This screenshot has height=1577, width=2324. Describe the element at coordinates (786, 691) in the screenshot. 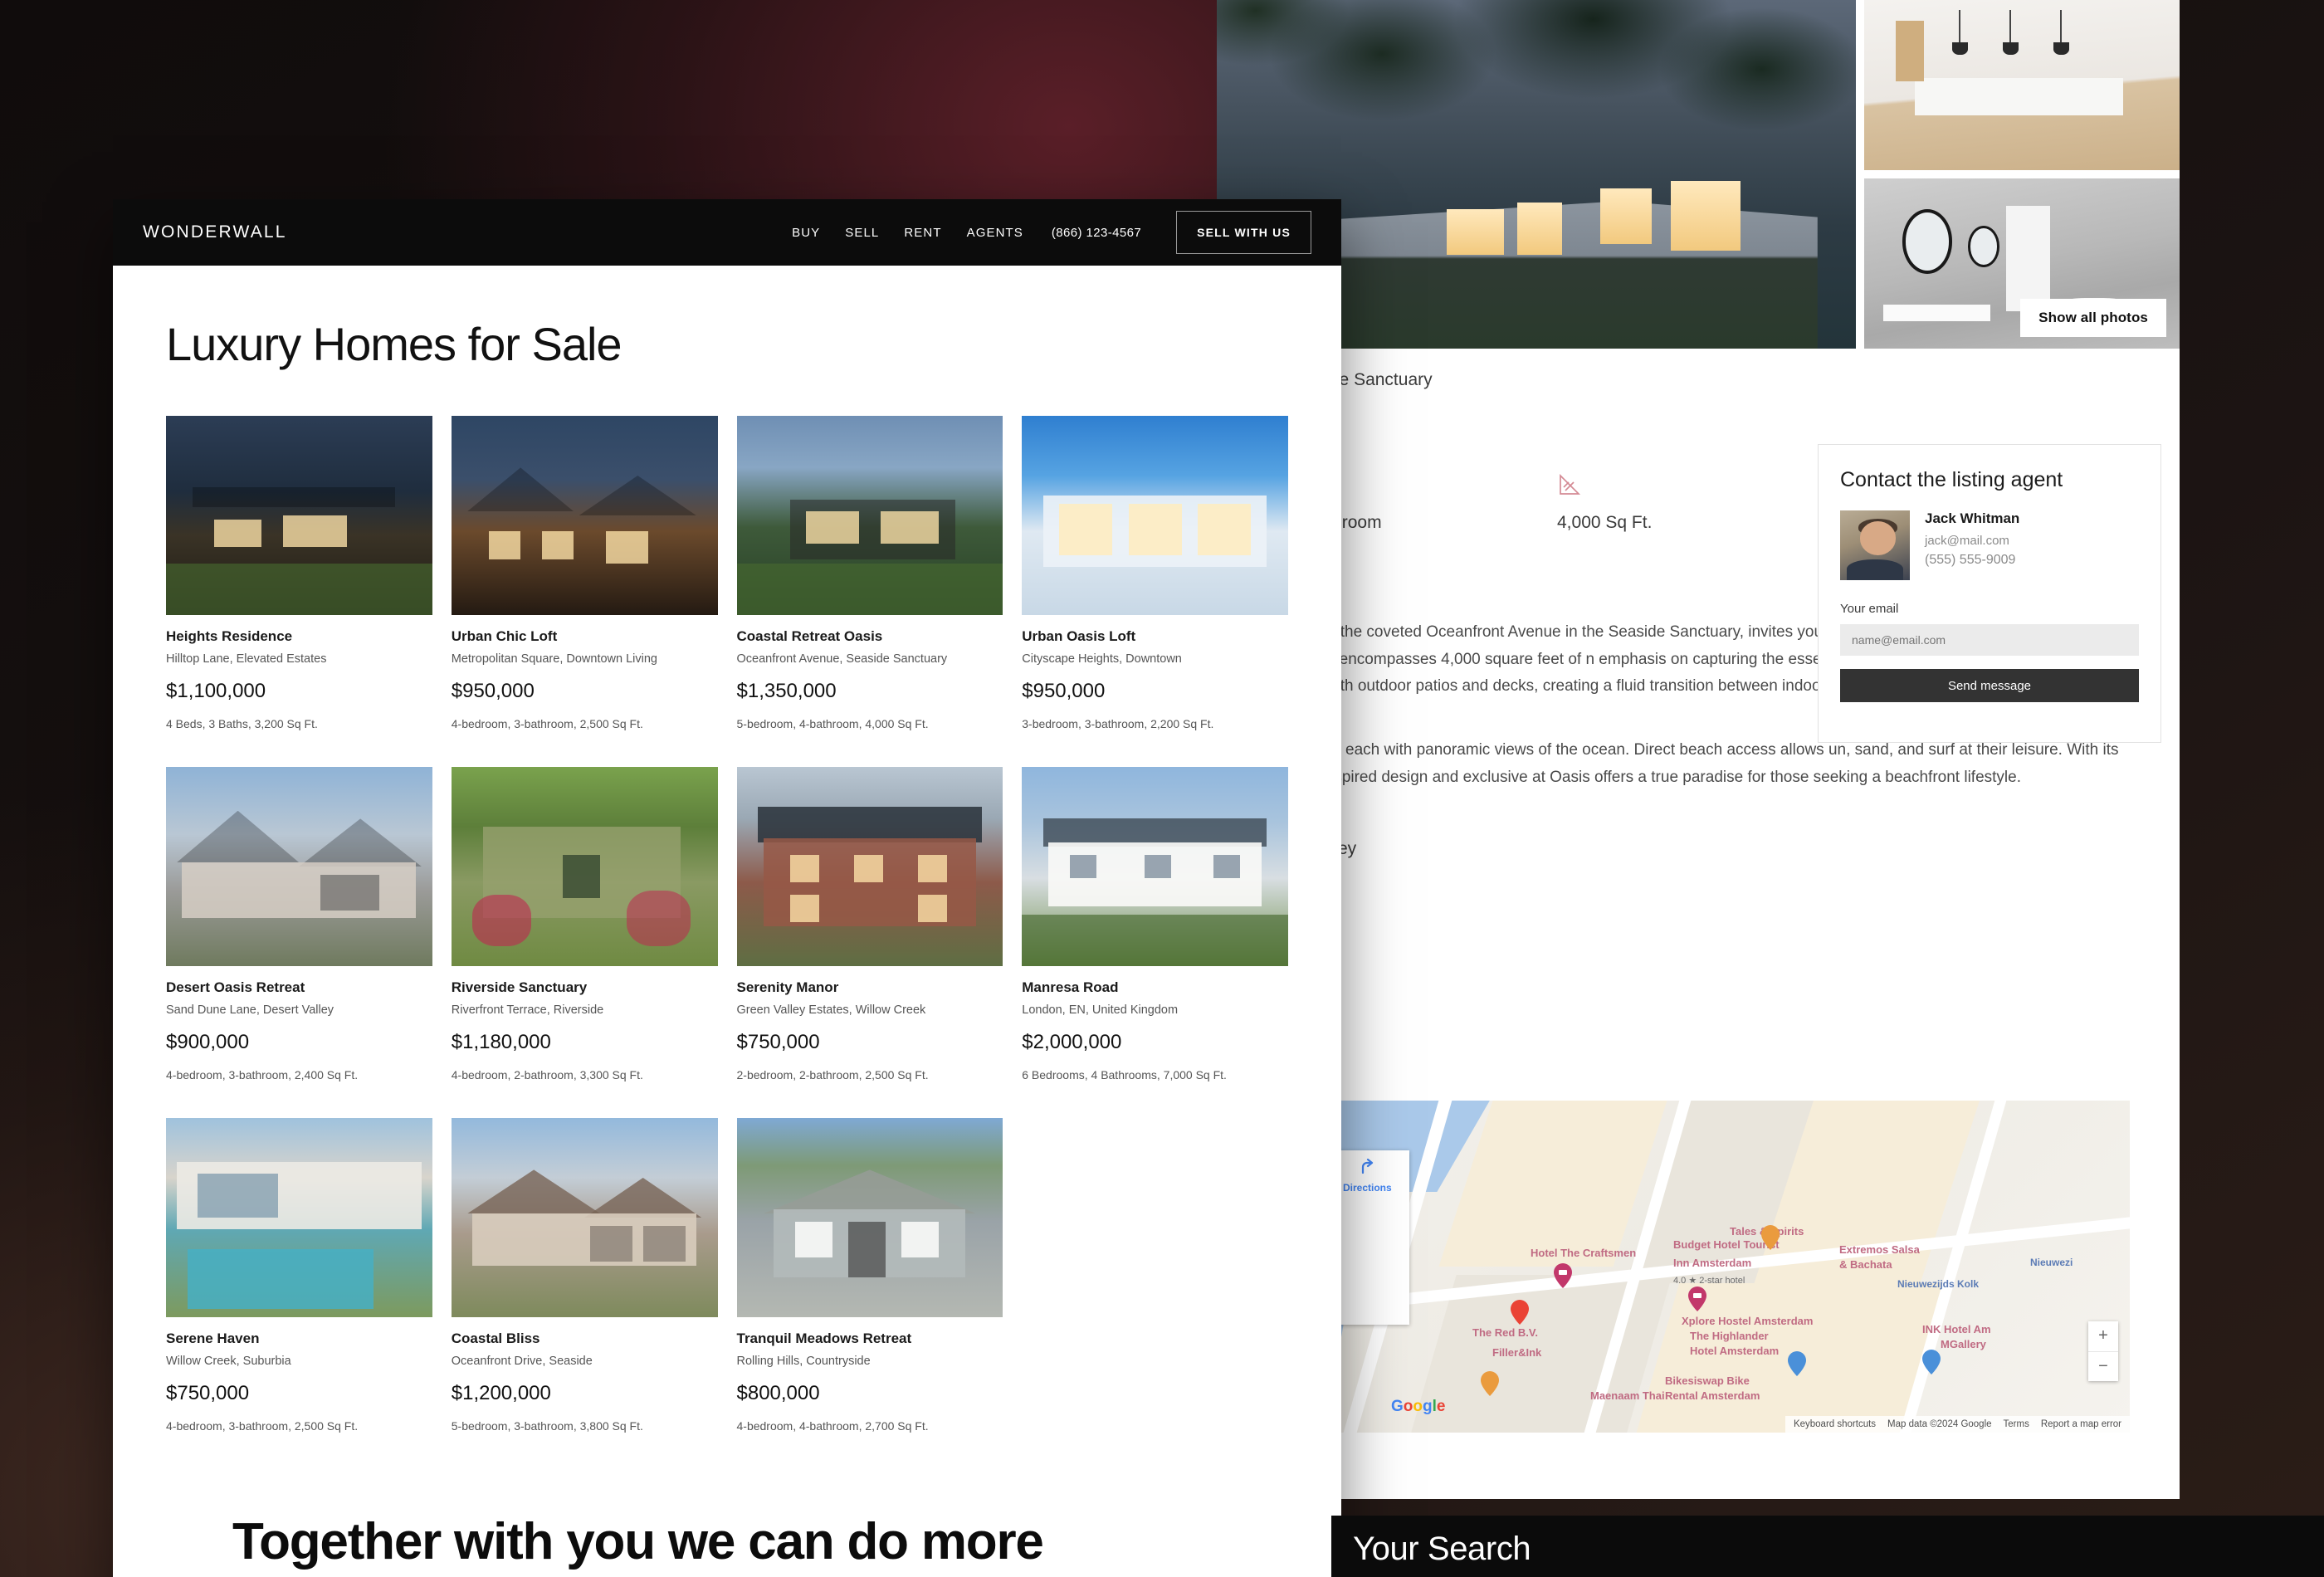

I see `property-price: $1,350,000` at that location.